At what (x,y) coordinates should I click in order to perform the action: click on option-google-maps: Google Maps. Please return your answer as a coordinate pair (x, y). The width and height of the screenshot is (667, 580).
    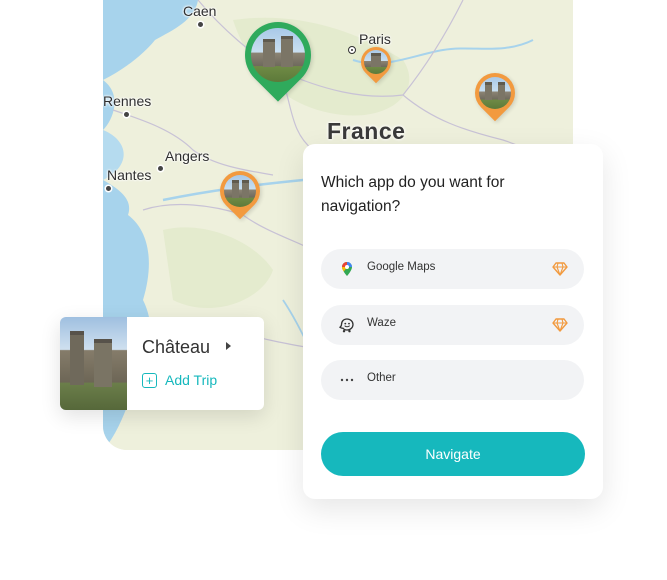
    Looking at the image, I should click on (452, 269).